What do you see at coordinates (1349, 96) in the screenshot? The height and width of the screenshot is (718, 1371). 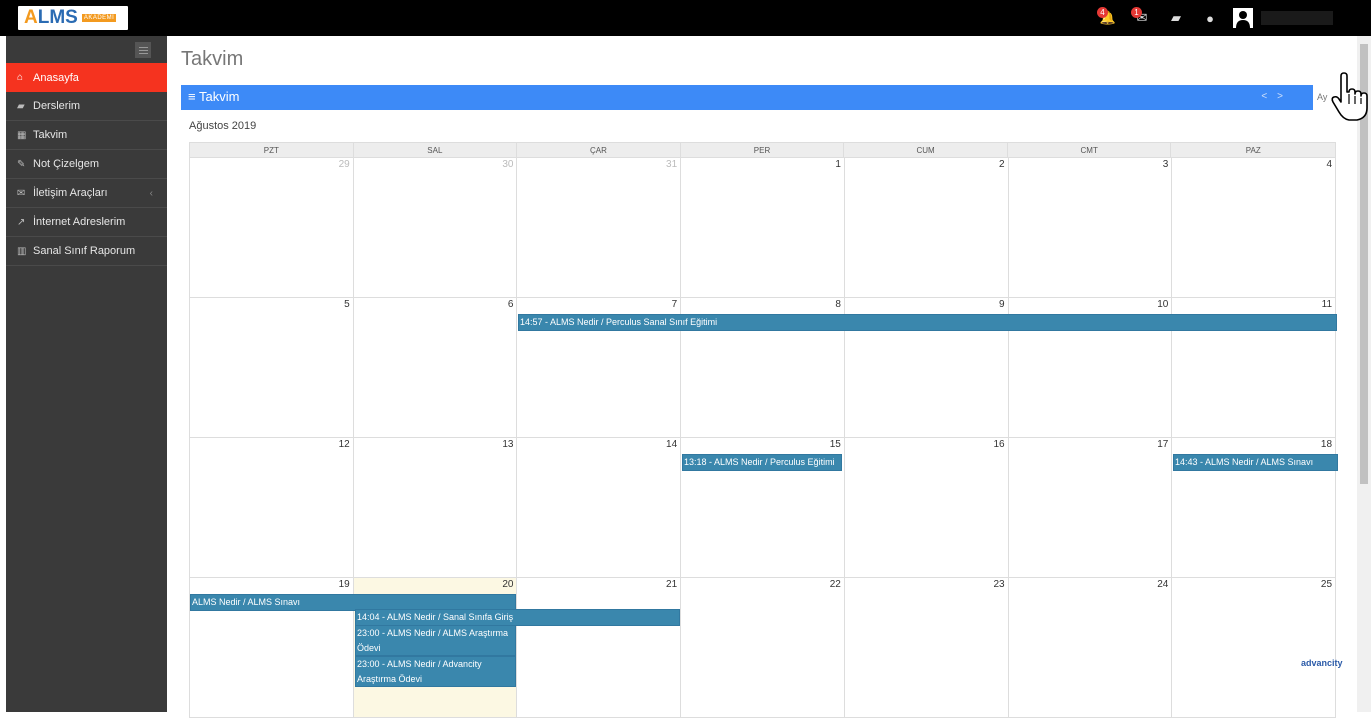 I see `hand-cursor-icon` at bounding box center [1349, 96].